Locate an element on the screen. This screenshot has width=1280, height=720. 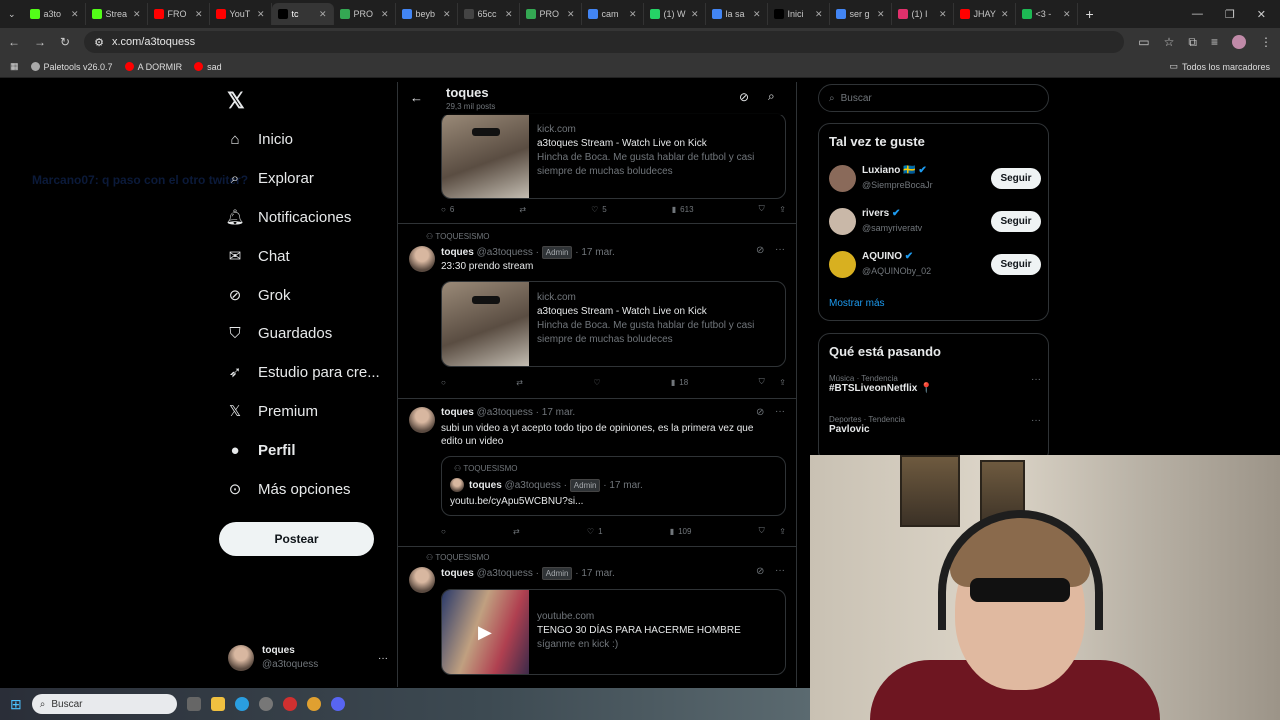
x-logo-icon: 𝕏 is located at coordinates (236, 101).